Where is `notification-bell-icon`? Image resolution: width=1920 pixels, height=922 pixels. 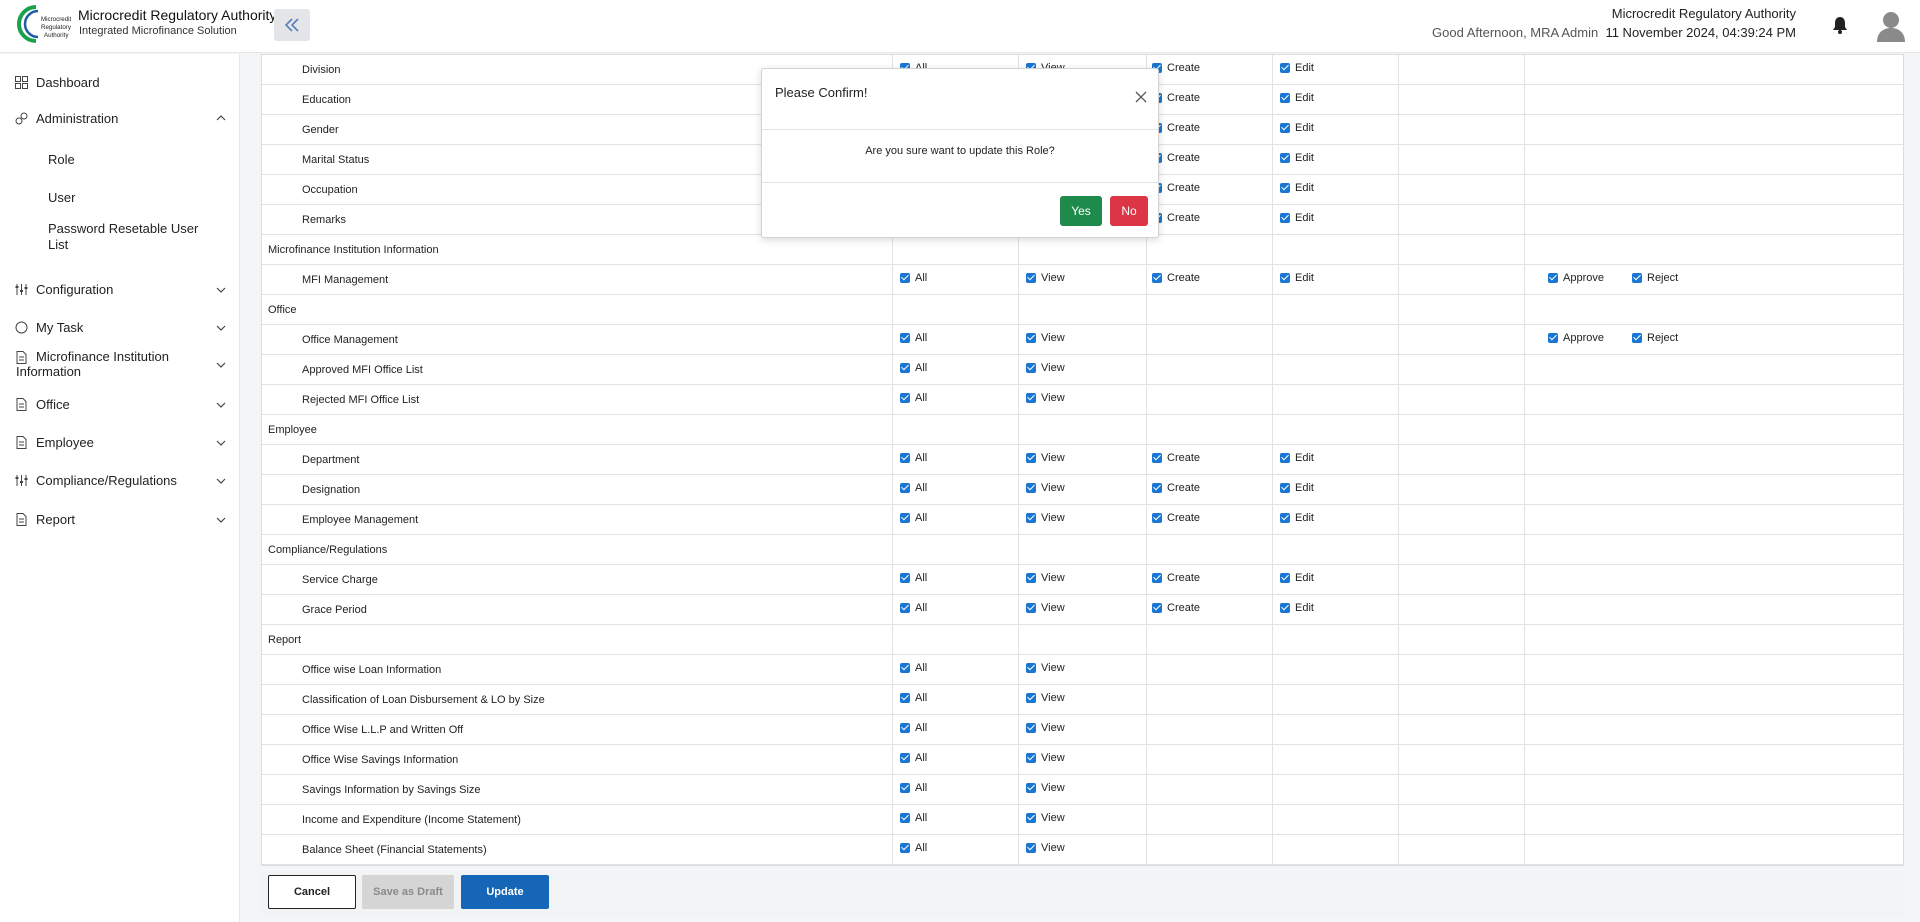 notification-bell-icon is located at coordinates (1840, 25).